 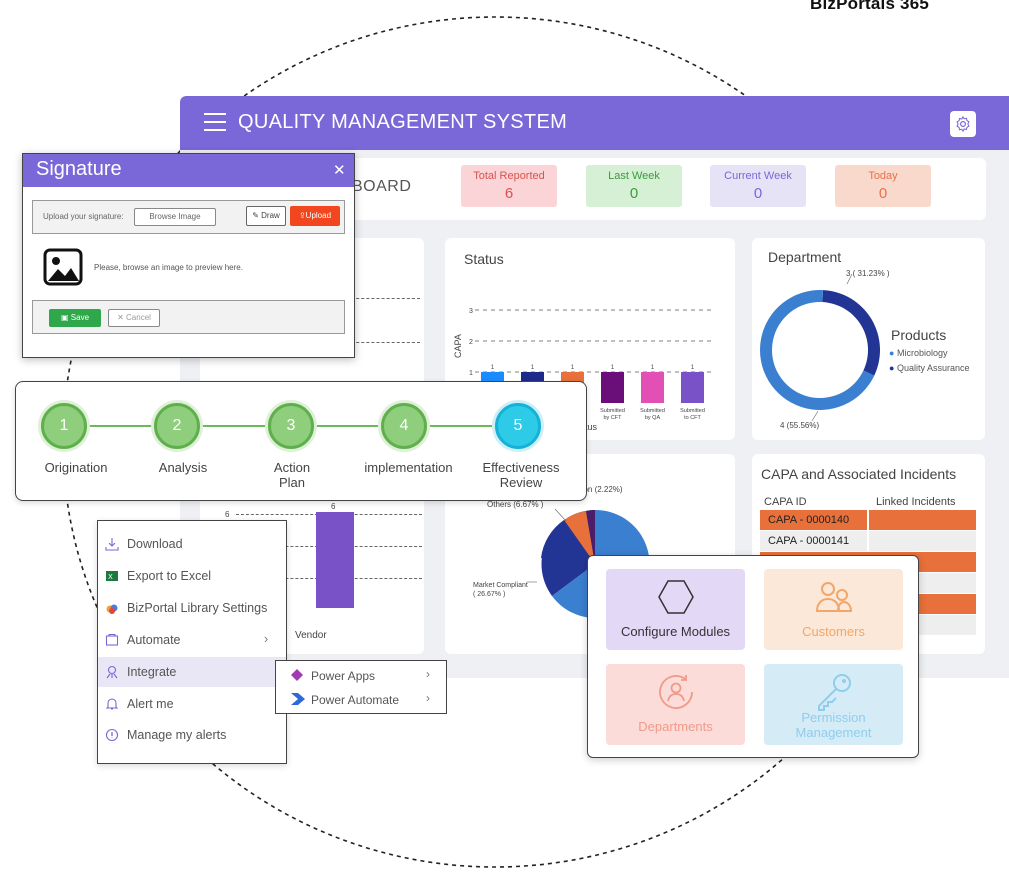 What do you see at coordinates (110, 577) in the screenshot?
I see `svg-text: X` at bounding box center [110, 577].